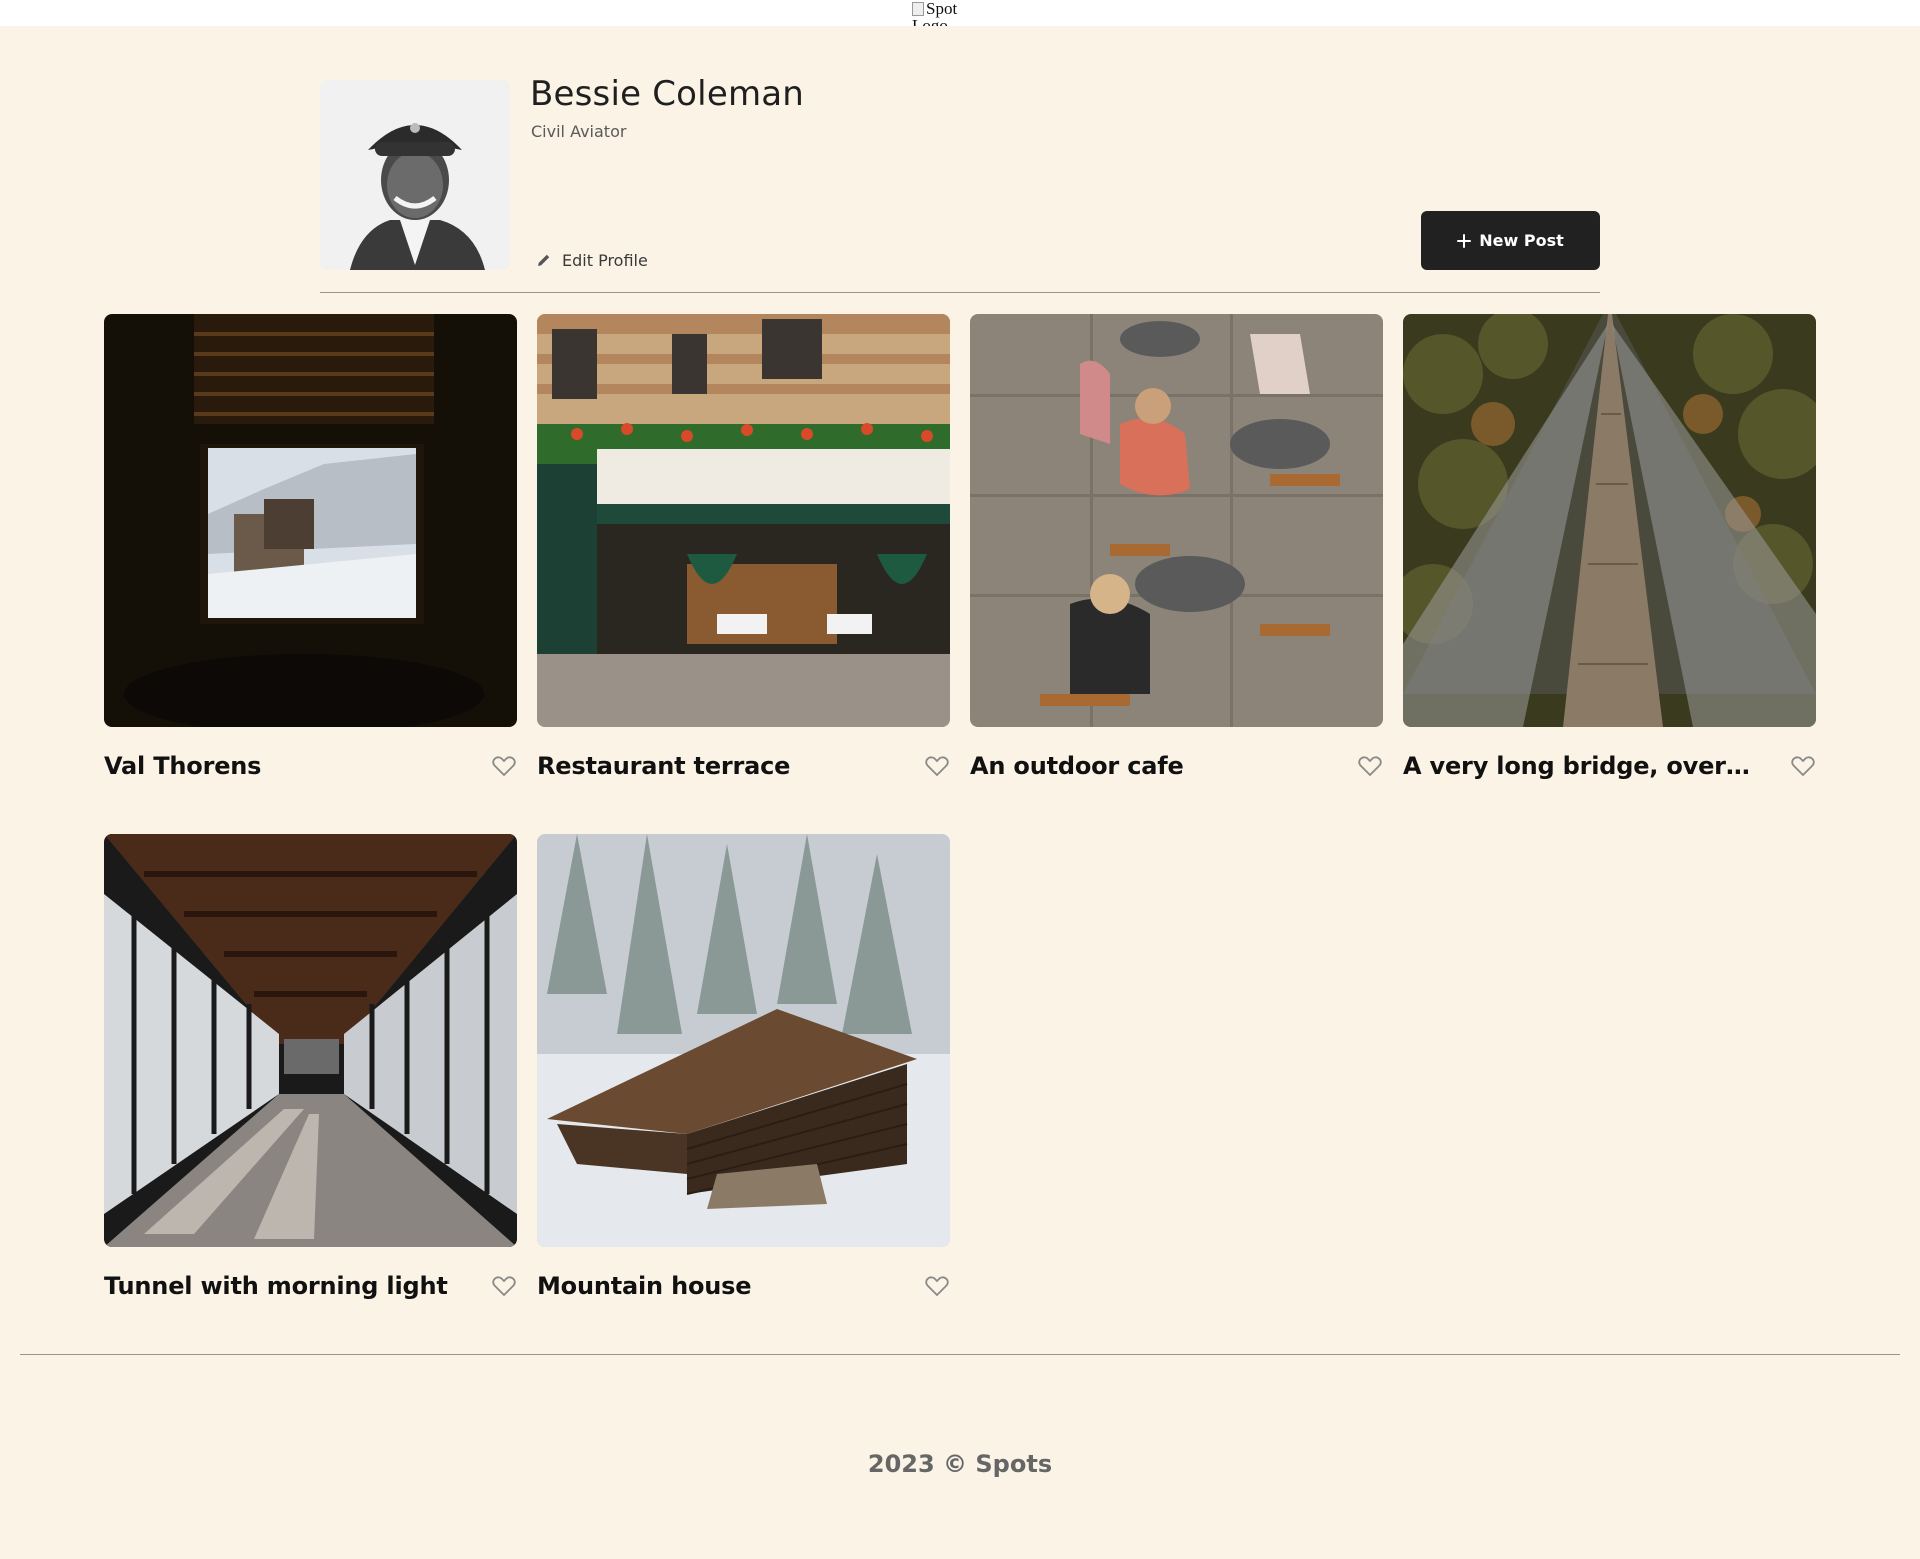  I want to click on avatar, so click(415, 175).